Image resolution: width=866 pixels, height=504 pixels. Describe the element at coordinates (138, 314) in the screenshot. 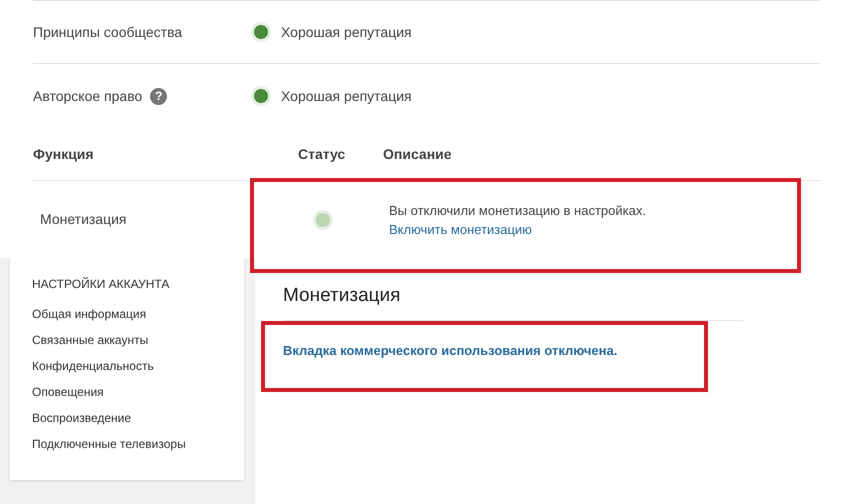

I see `sidebar-item: Общая информация` at that location.